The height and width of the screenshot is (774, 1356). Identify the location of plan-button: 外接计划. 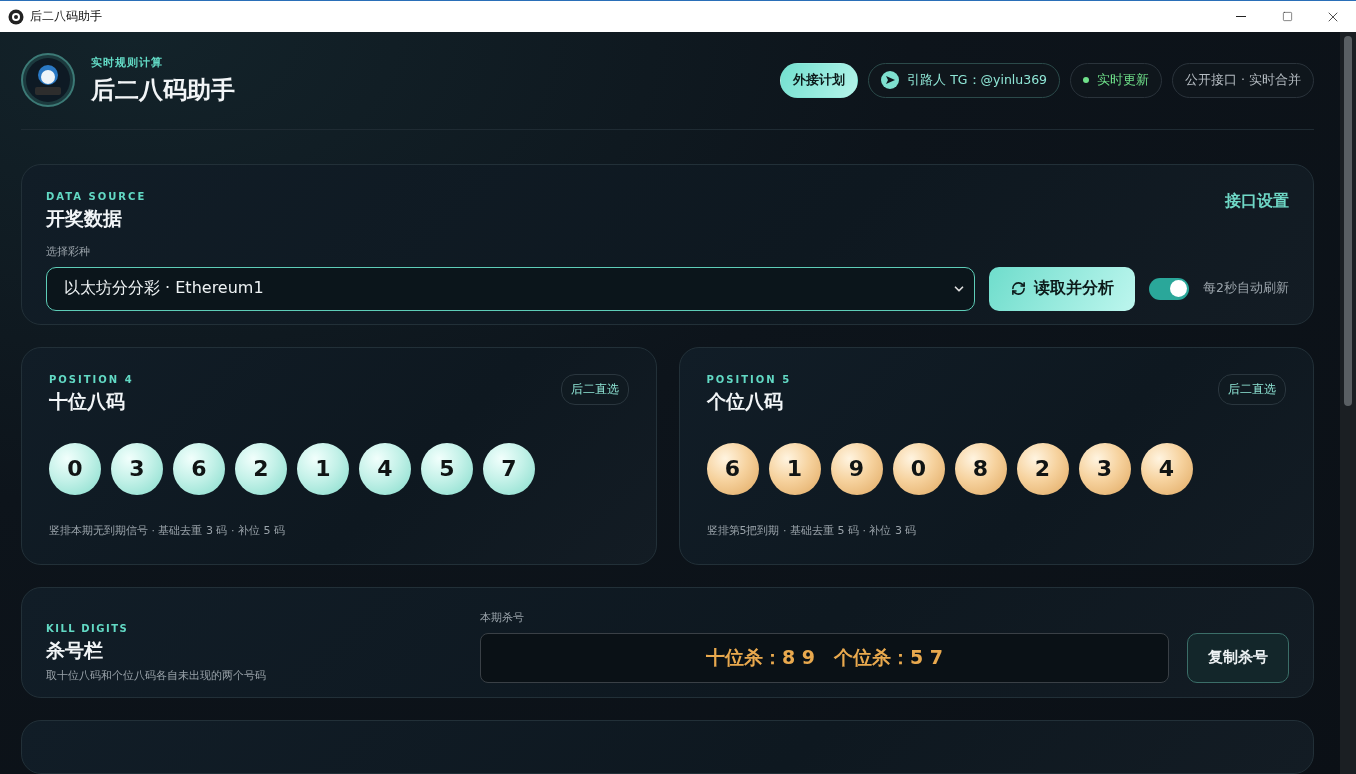
(819, 80).